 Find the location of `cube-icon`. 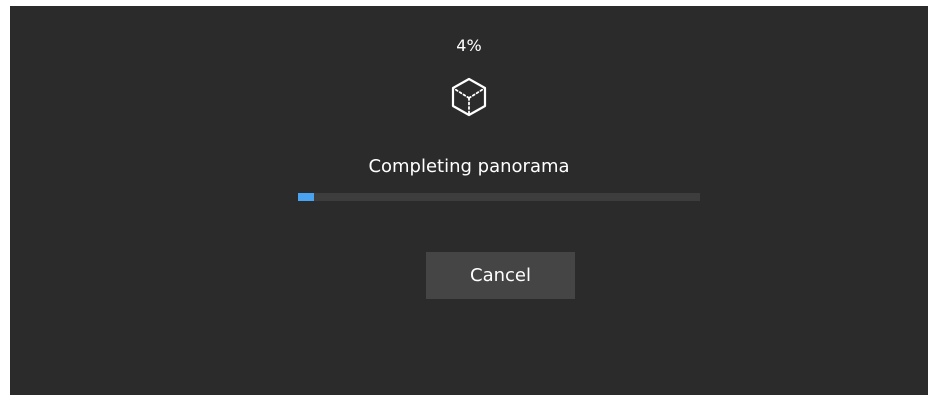

cube-icon is located at coordinates (469, 97).